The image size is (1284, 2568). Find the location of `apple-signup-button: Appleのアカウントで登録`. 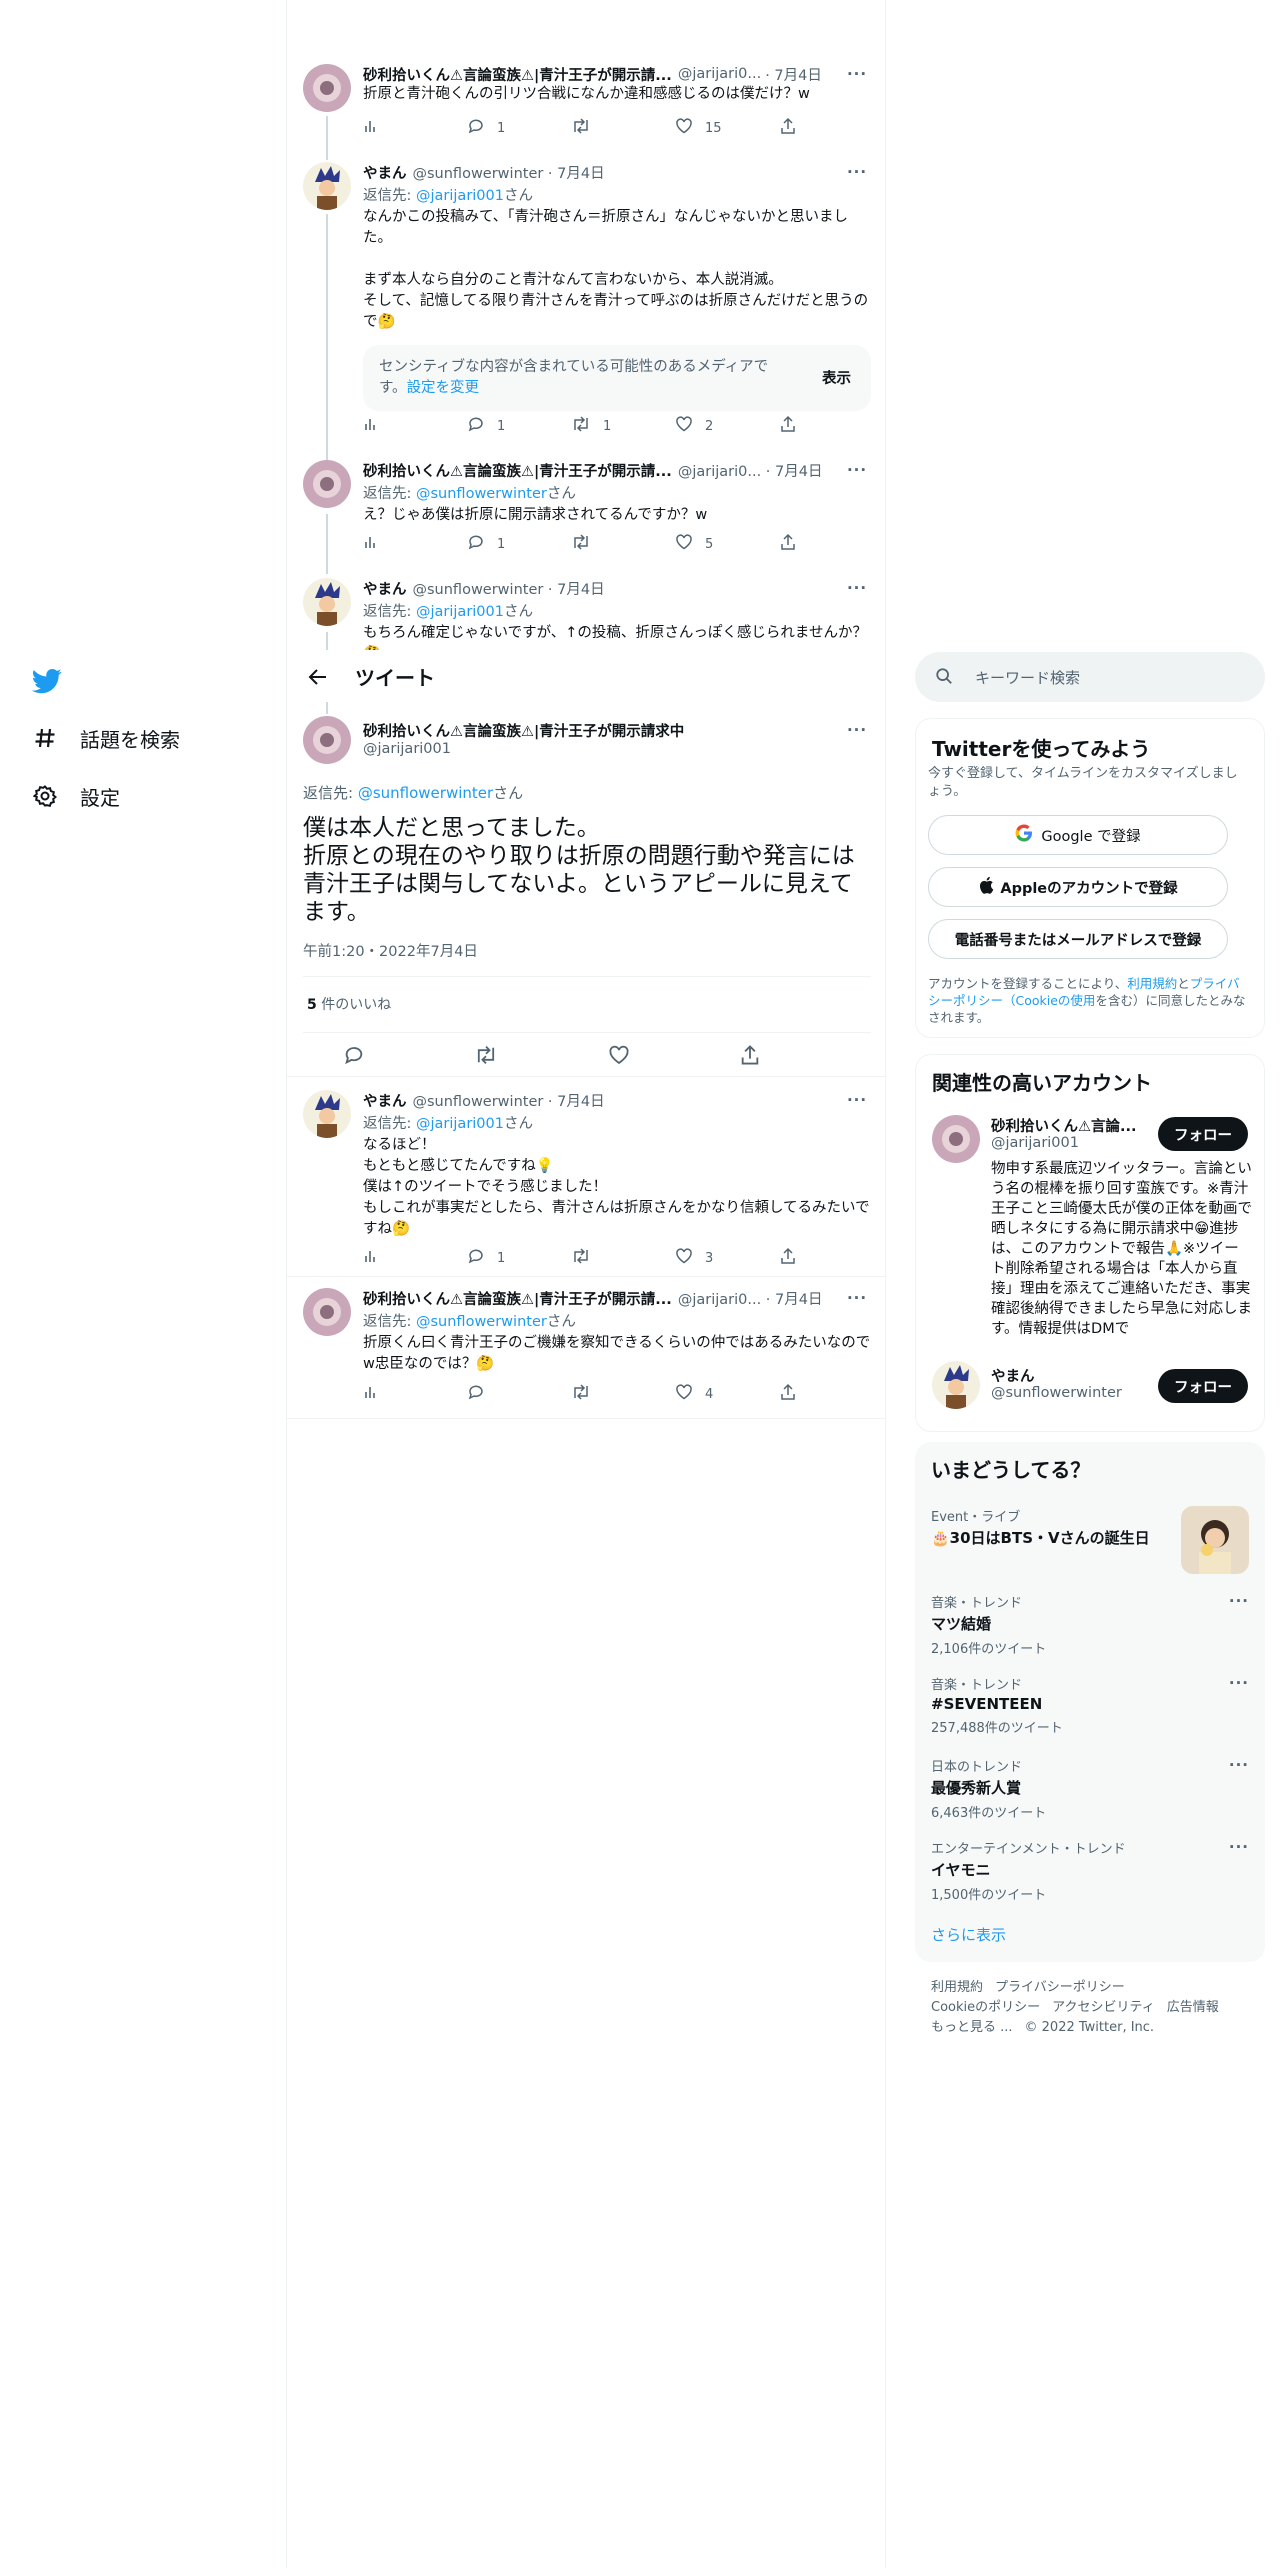

apple-signup-button: Appleのアカウントで登録 is located at coordinates (1078, 887).